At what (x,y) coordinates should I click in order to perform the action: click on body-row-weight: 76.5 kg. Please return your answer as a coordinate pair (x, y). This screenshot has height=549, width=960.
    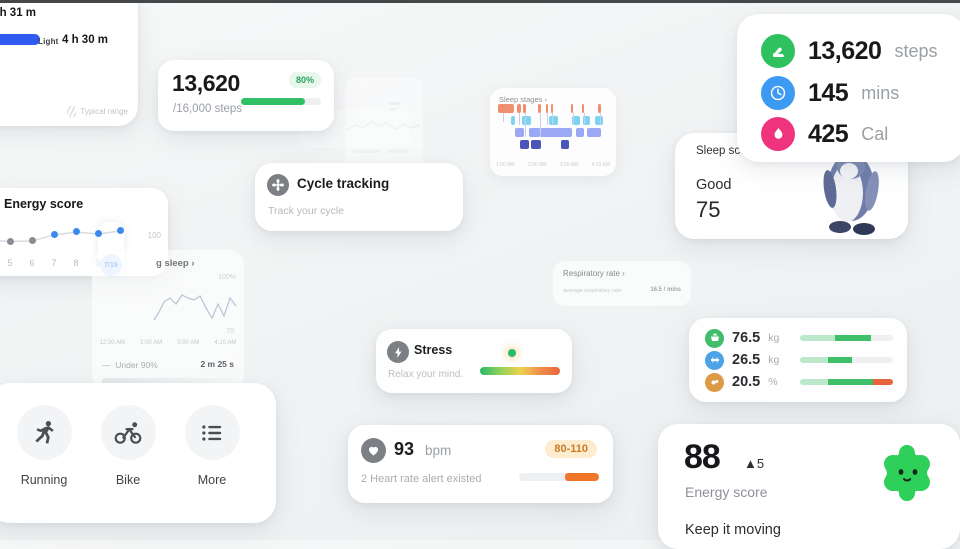
    Looking at the image, I should click on (742, 338).